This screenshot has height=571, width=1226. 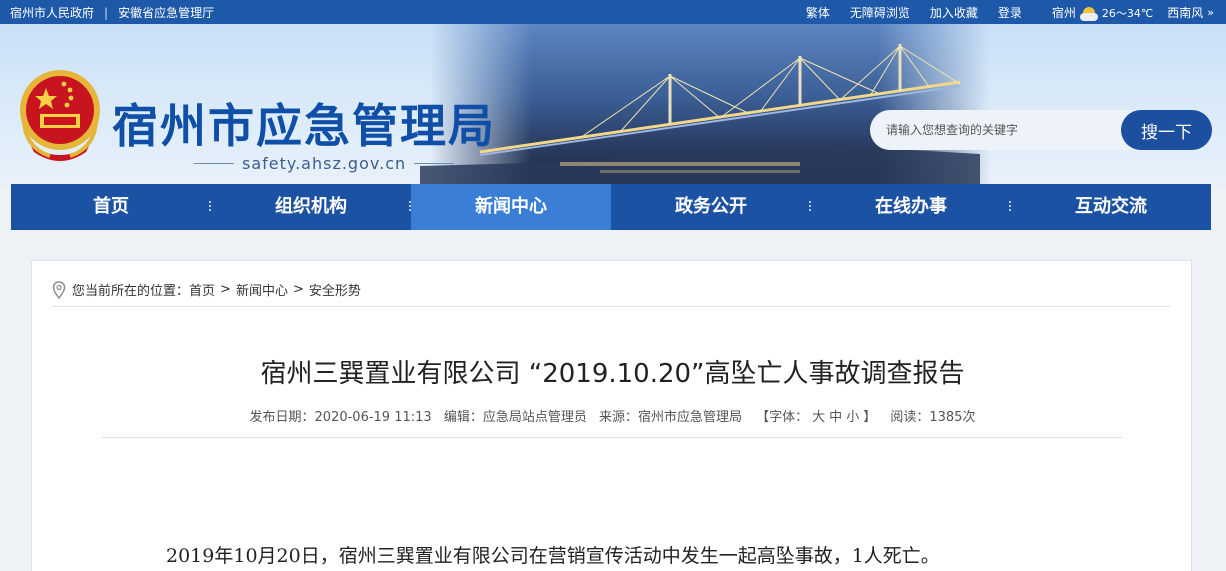 I want to click on link-traditional-chinese: 繁体, so click(x=818, y=12).